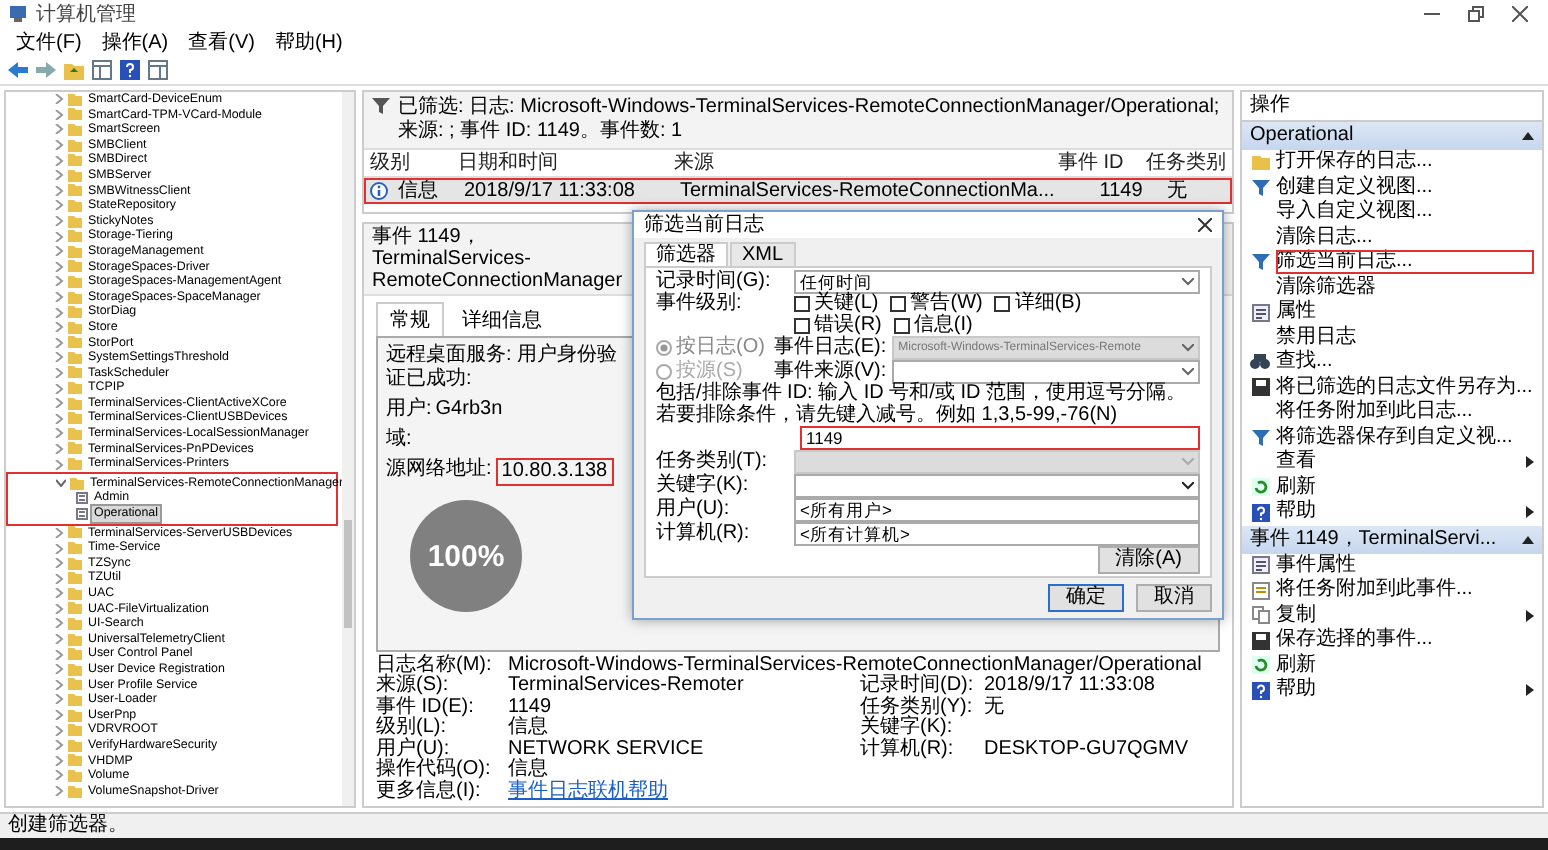 The width and height of the screenshot is (1548, 850). What do you see at coordinates (1398, 462) in the screenshot?
I see `action-item: 查看` at bounding box center [1398, 462].